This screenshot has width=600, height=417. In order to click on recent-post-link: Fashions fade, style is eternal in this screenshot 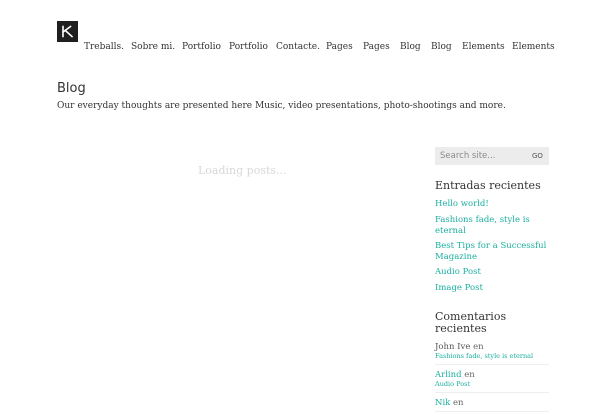, I will do `click(482, 225)`.